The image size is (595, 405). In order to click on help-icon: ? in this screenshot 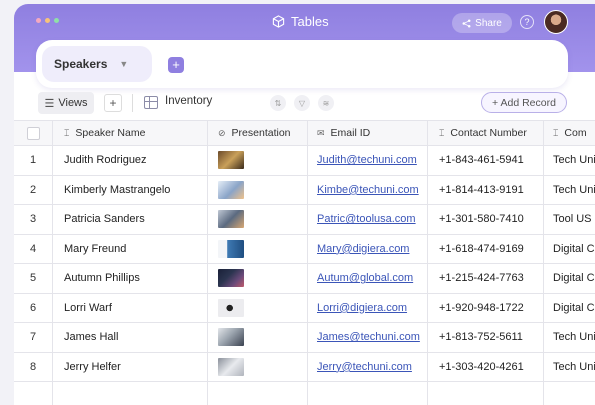, I will do `click(527, 22)`.